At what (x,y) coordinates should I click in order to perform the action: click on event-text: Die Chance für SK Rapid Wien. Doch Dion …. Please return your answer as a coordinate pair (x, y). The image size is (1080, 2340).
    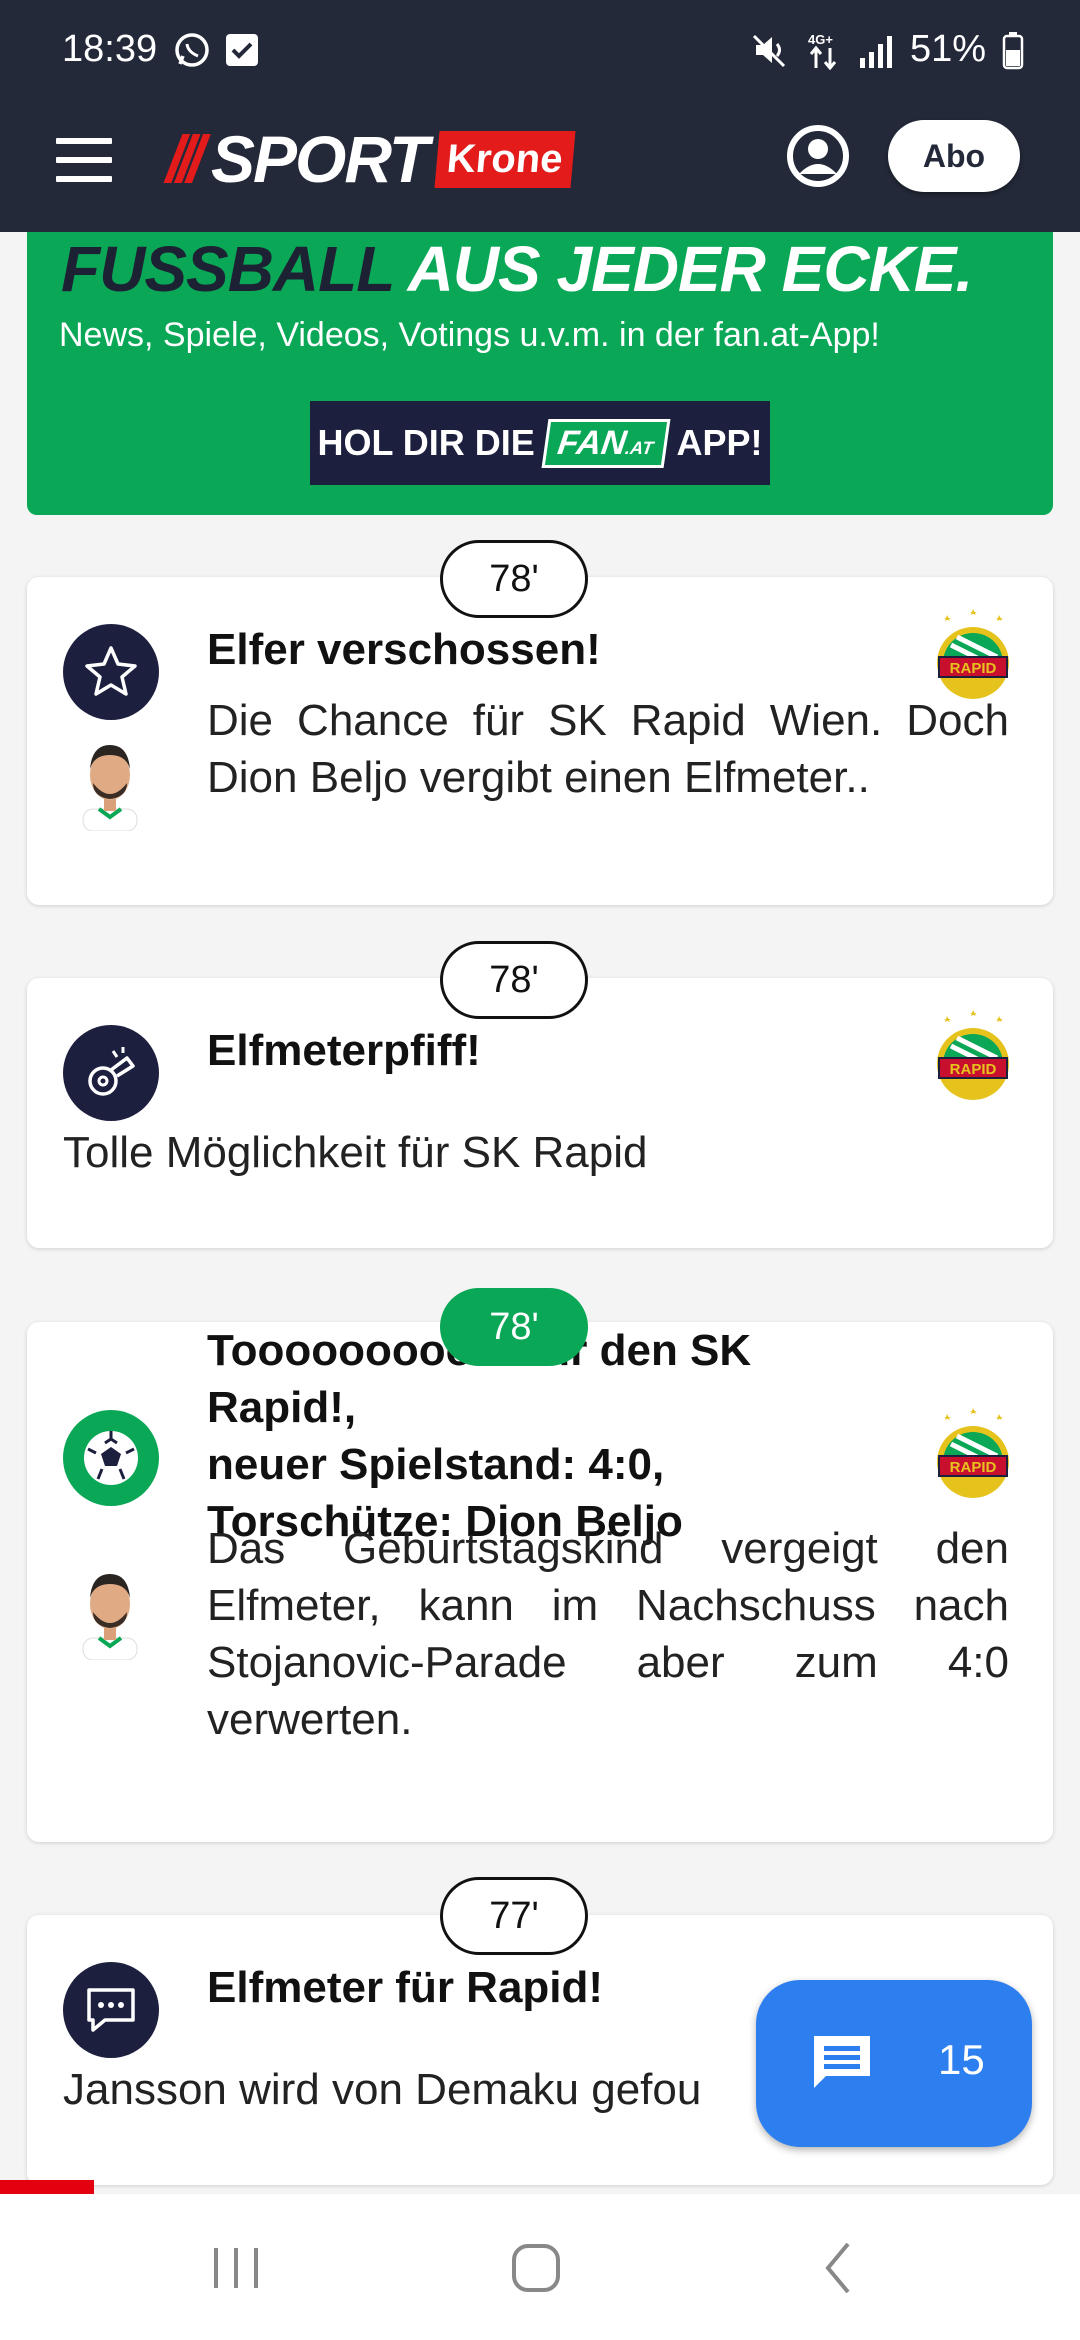
    Looking at the image, I should click on (608, 749).